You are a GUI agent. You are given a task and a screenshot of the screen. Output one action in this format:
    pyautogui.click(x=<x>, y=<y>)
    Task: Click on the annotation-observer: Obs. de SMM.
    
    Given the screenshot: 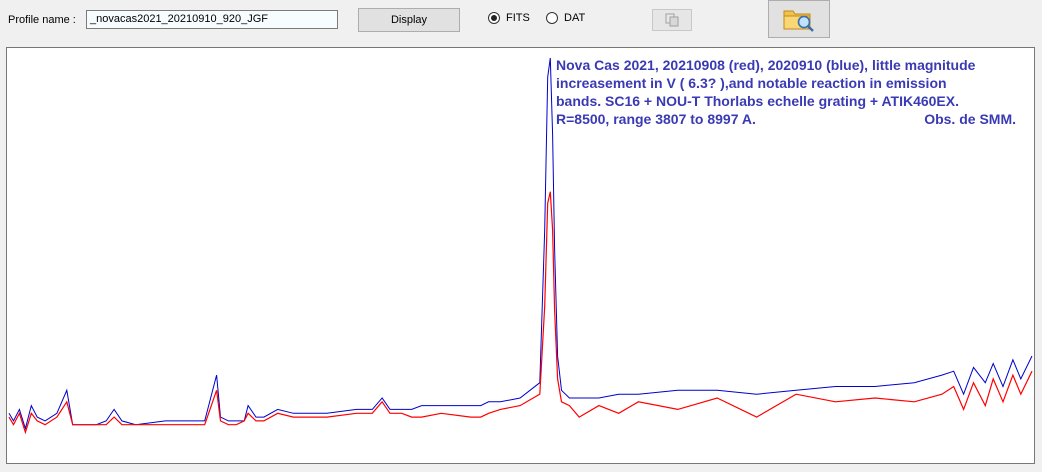 What is the action you would take?
    pyautogui.click(x=970, y=119)
    